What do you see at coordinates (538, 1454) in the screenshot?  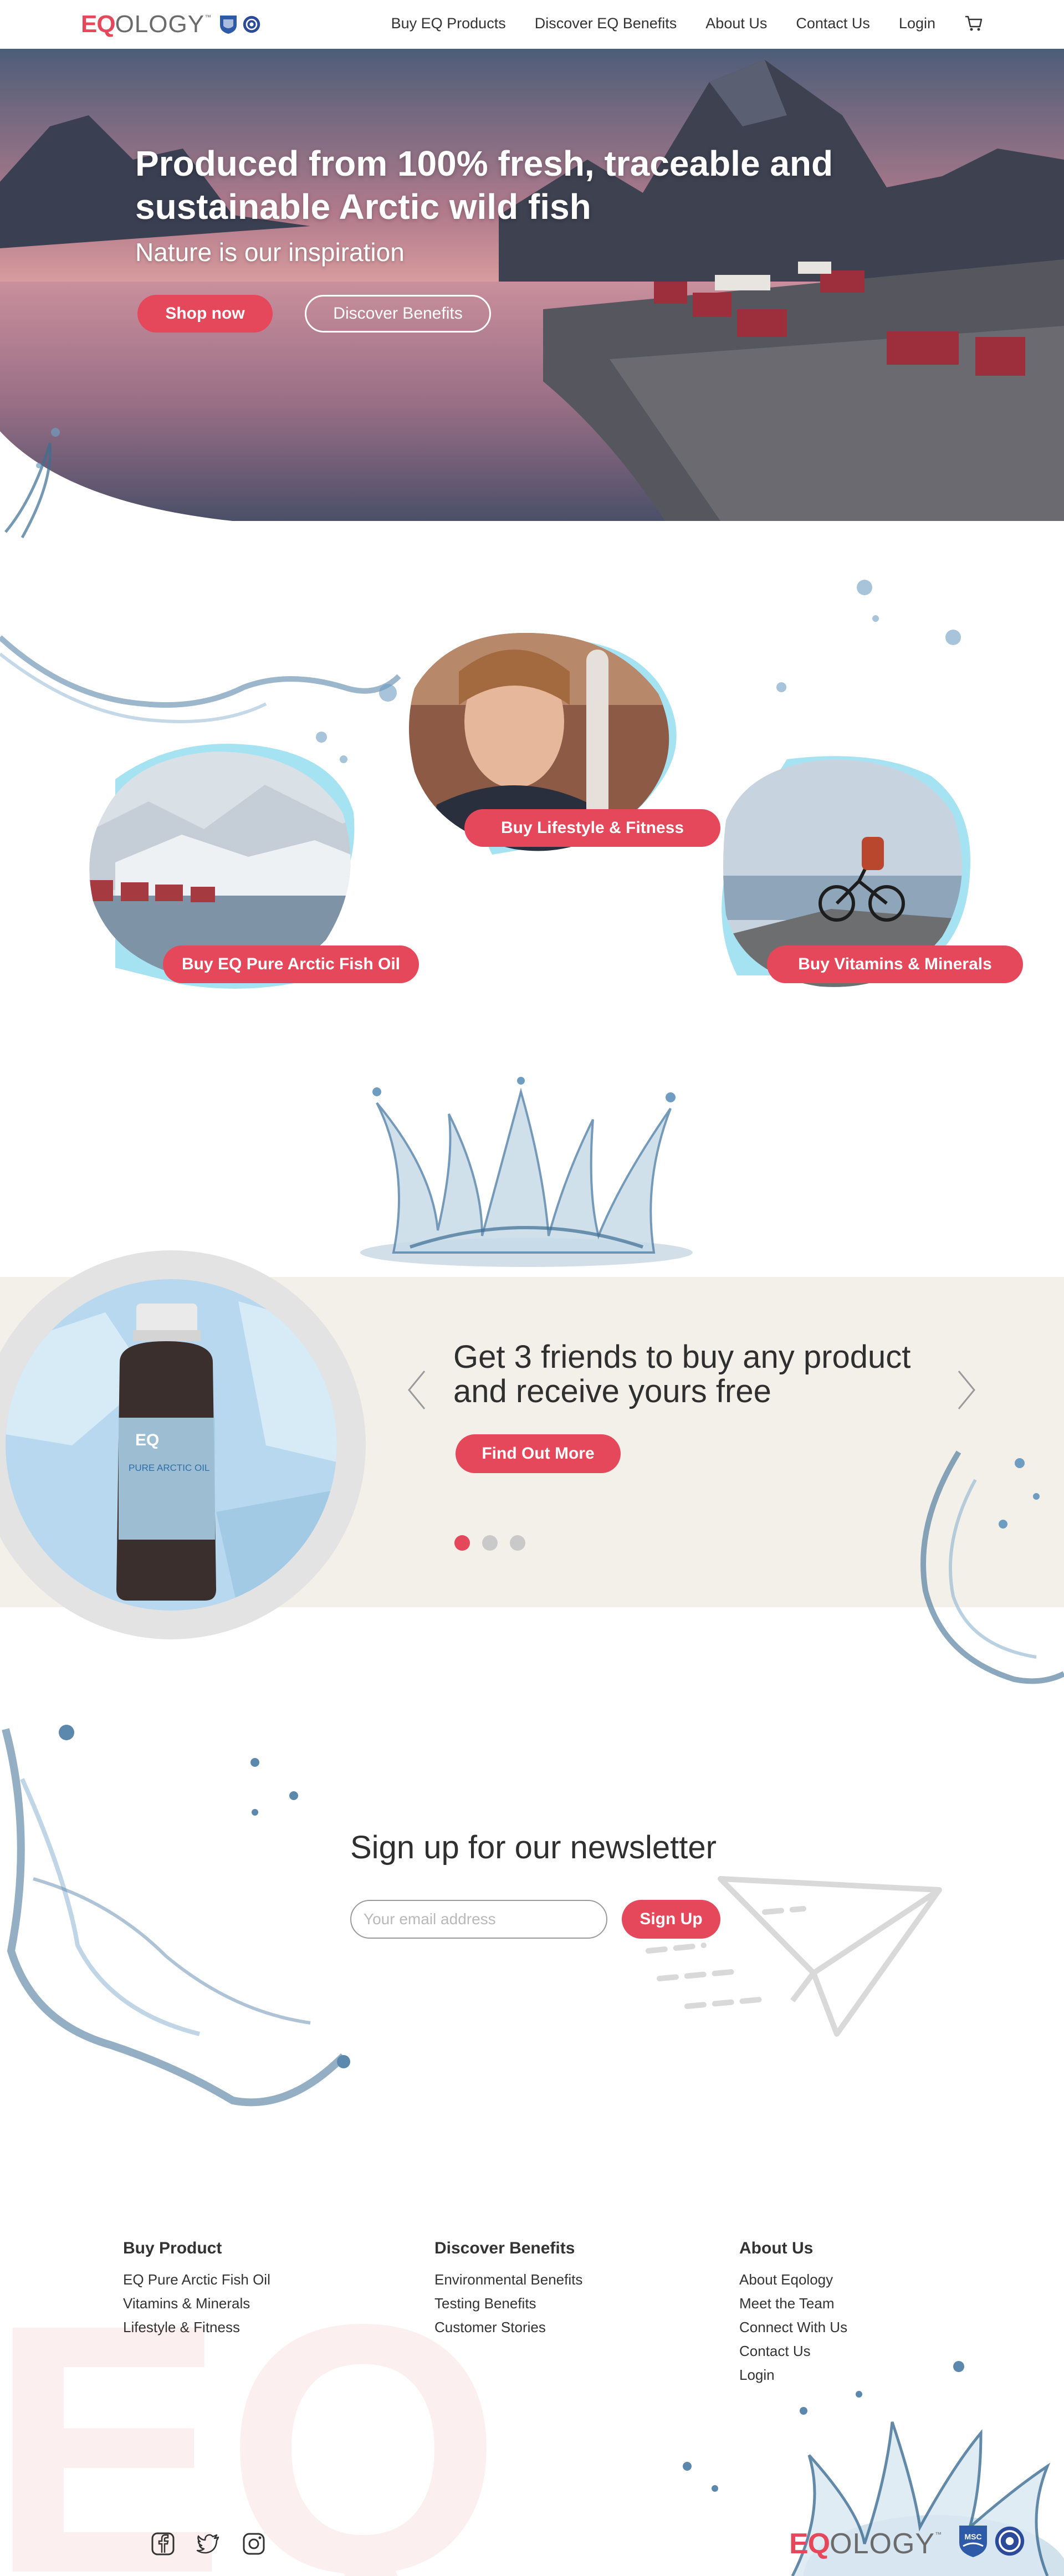 I see `find-out-more-button: Find Out More` at bounding box center [538, 1454].